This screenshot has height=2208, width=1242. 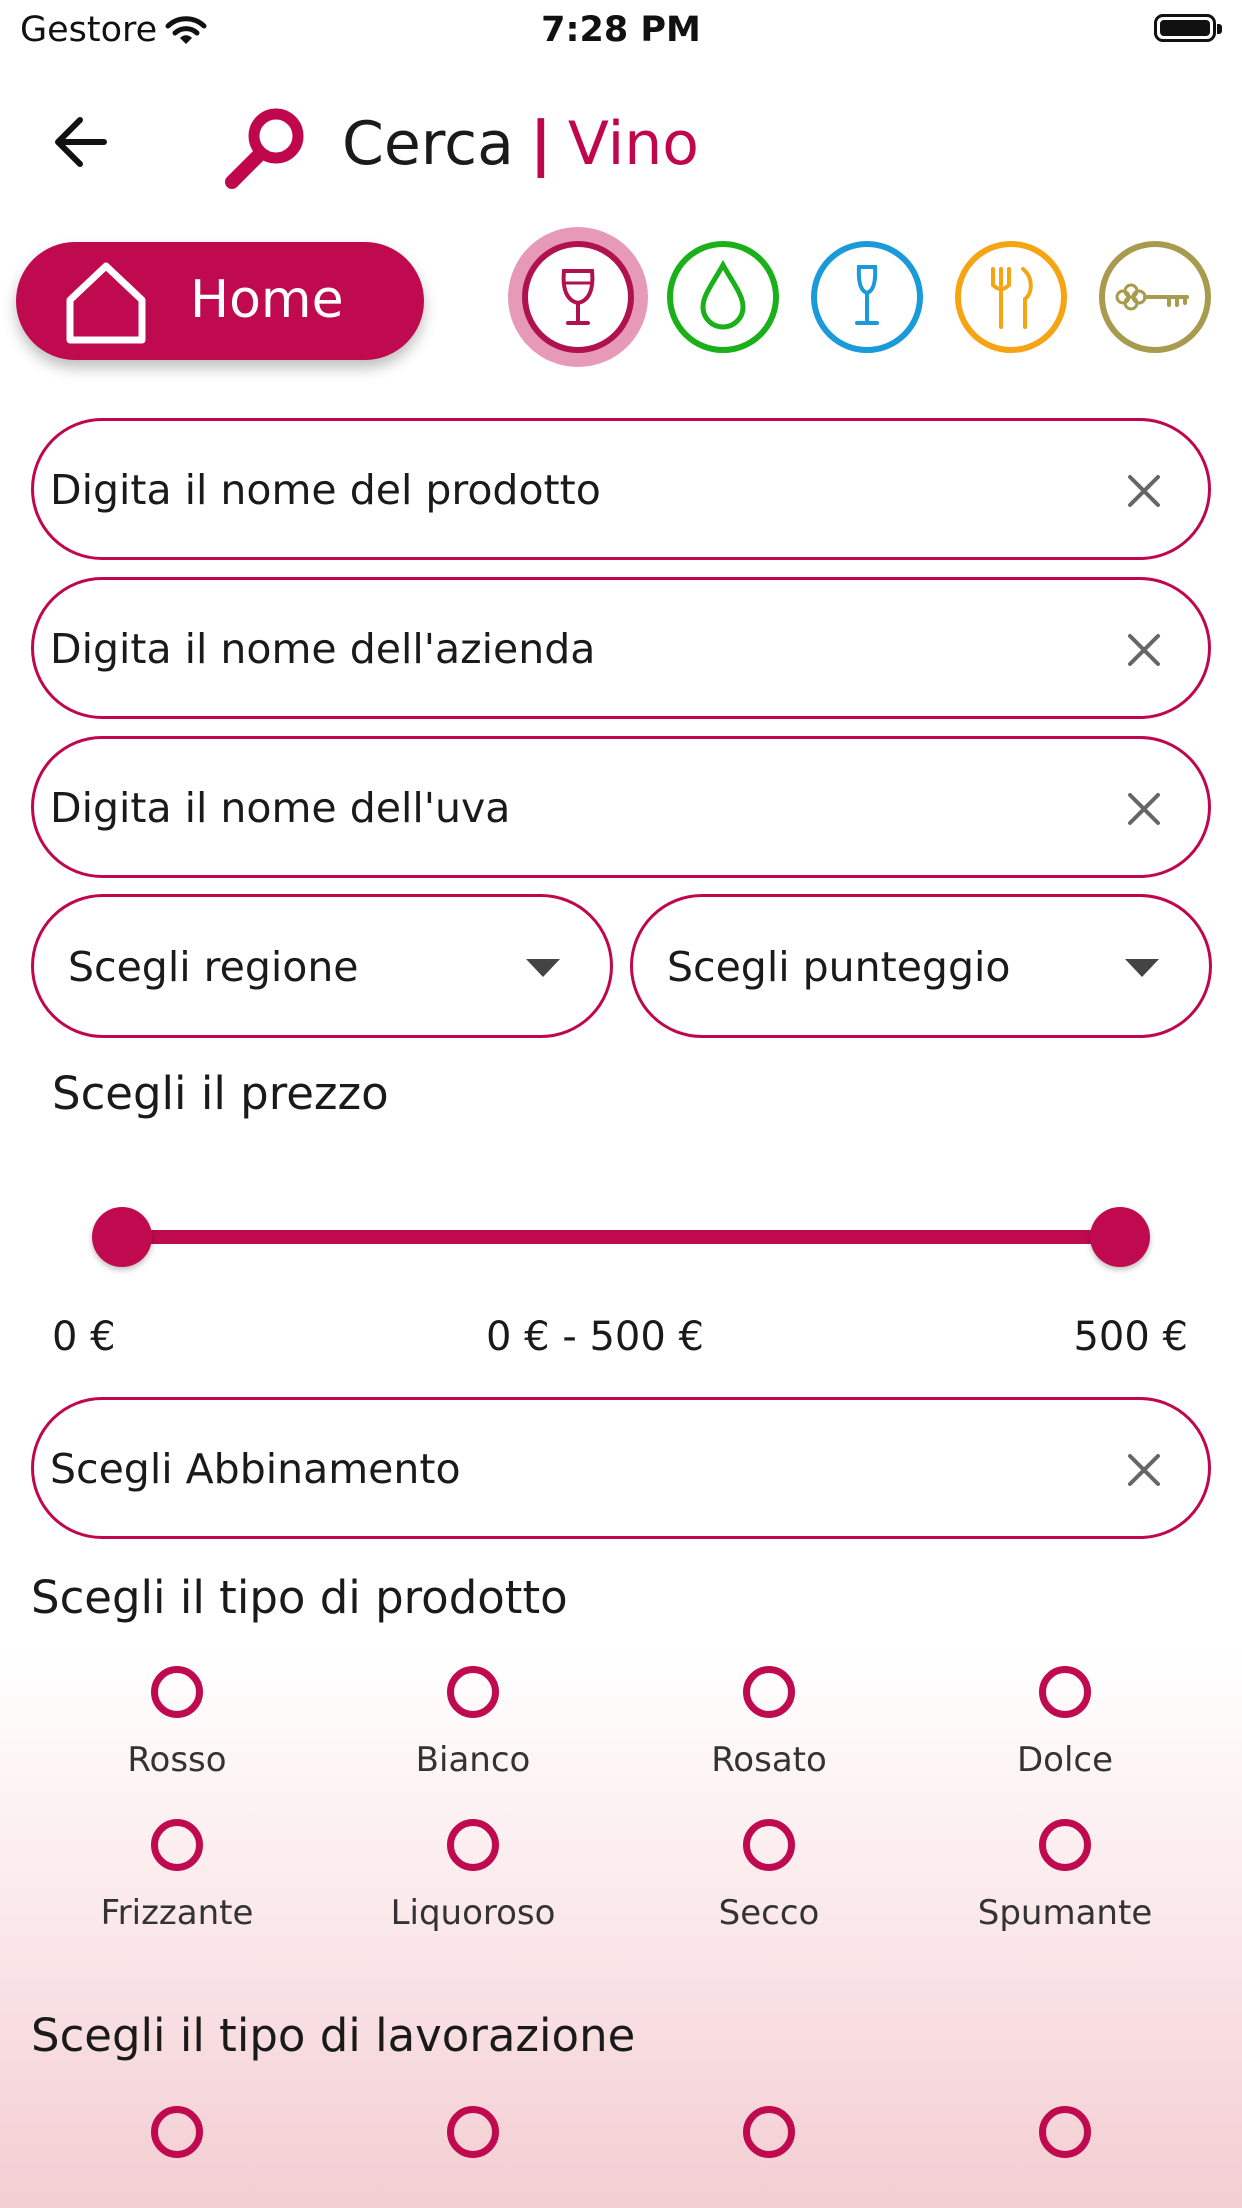 I want to click on page-subtitle: Vino, so click(x=633, y=144).